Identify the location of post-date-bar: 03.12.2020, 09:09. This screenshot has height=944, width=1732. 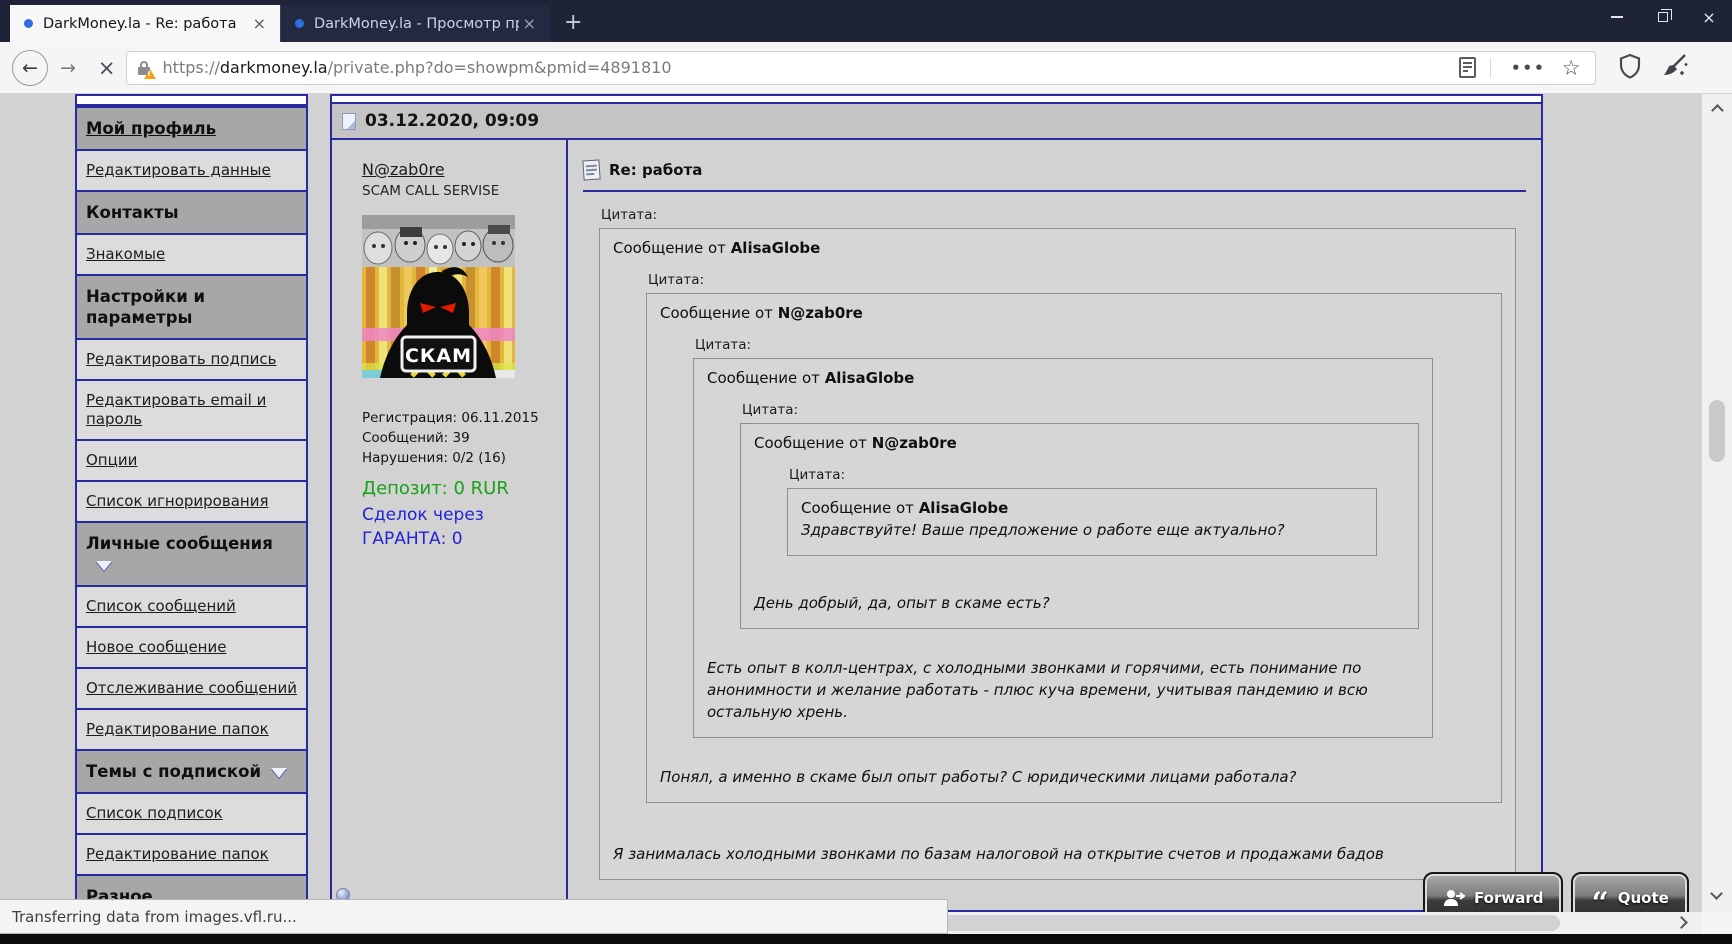
(936, 122).